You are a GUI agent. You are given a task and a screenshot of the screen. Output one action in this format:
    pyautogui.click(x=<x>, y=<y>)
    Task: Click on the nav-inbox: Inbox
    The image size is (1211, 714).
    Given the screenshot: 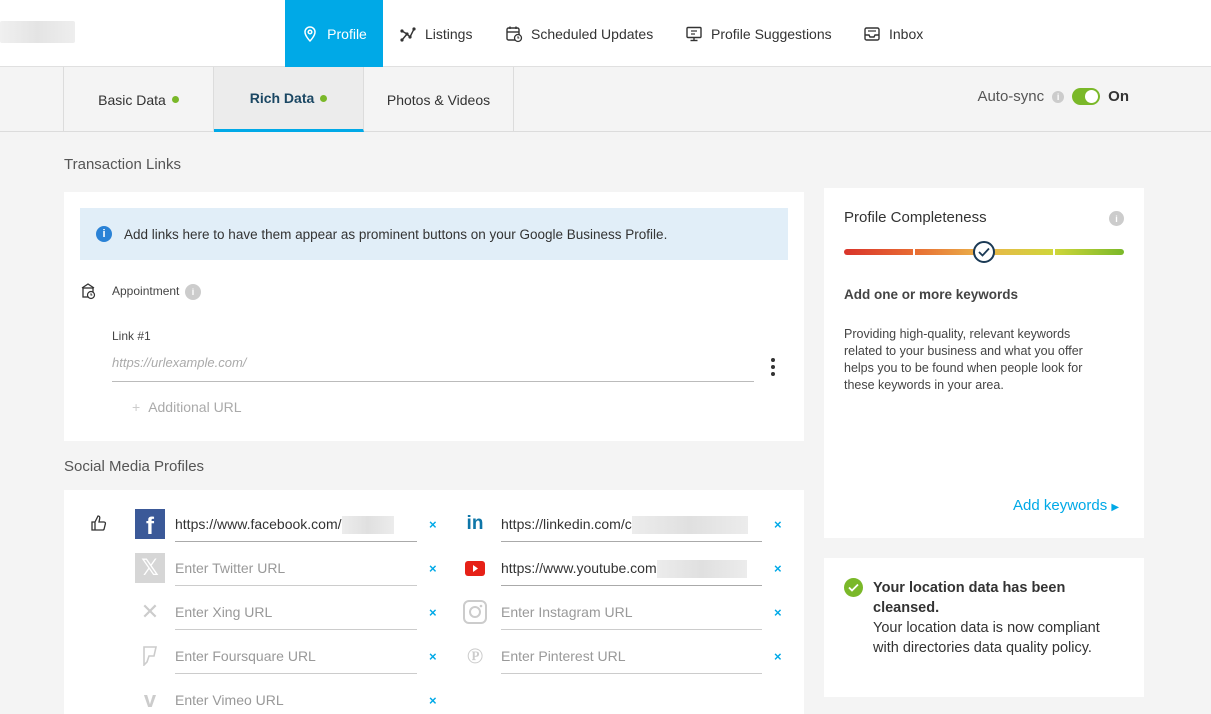 What is the action you would take?
    pyautogui.click(x=893, y=33)
    